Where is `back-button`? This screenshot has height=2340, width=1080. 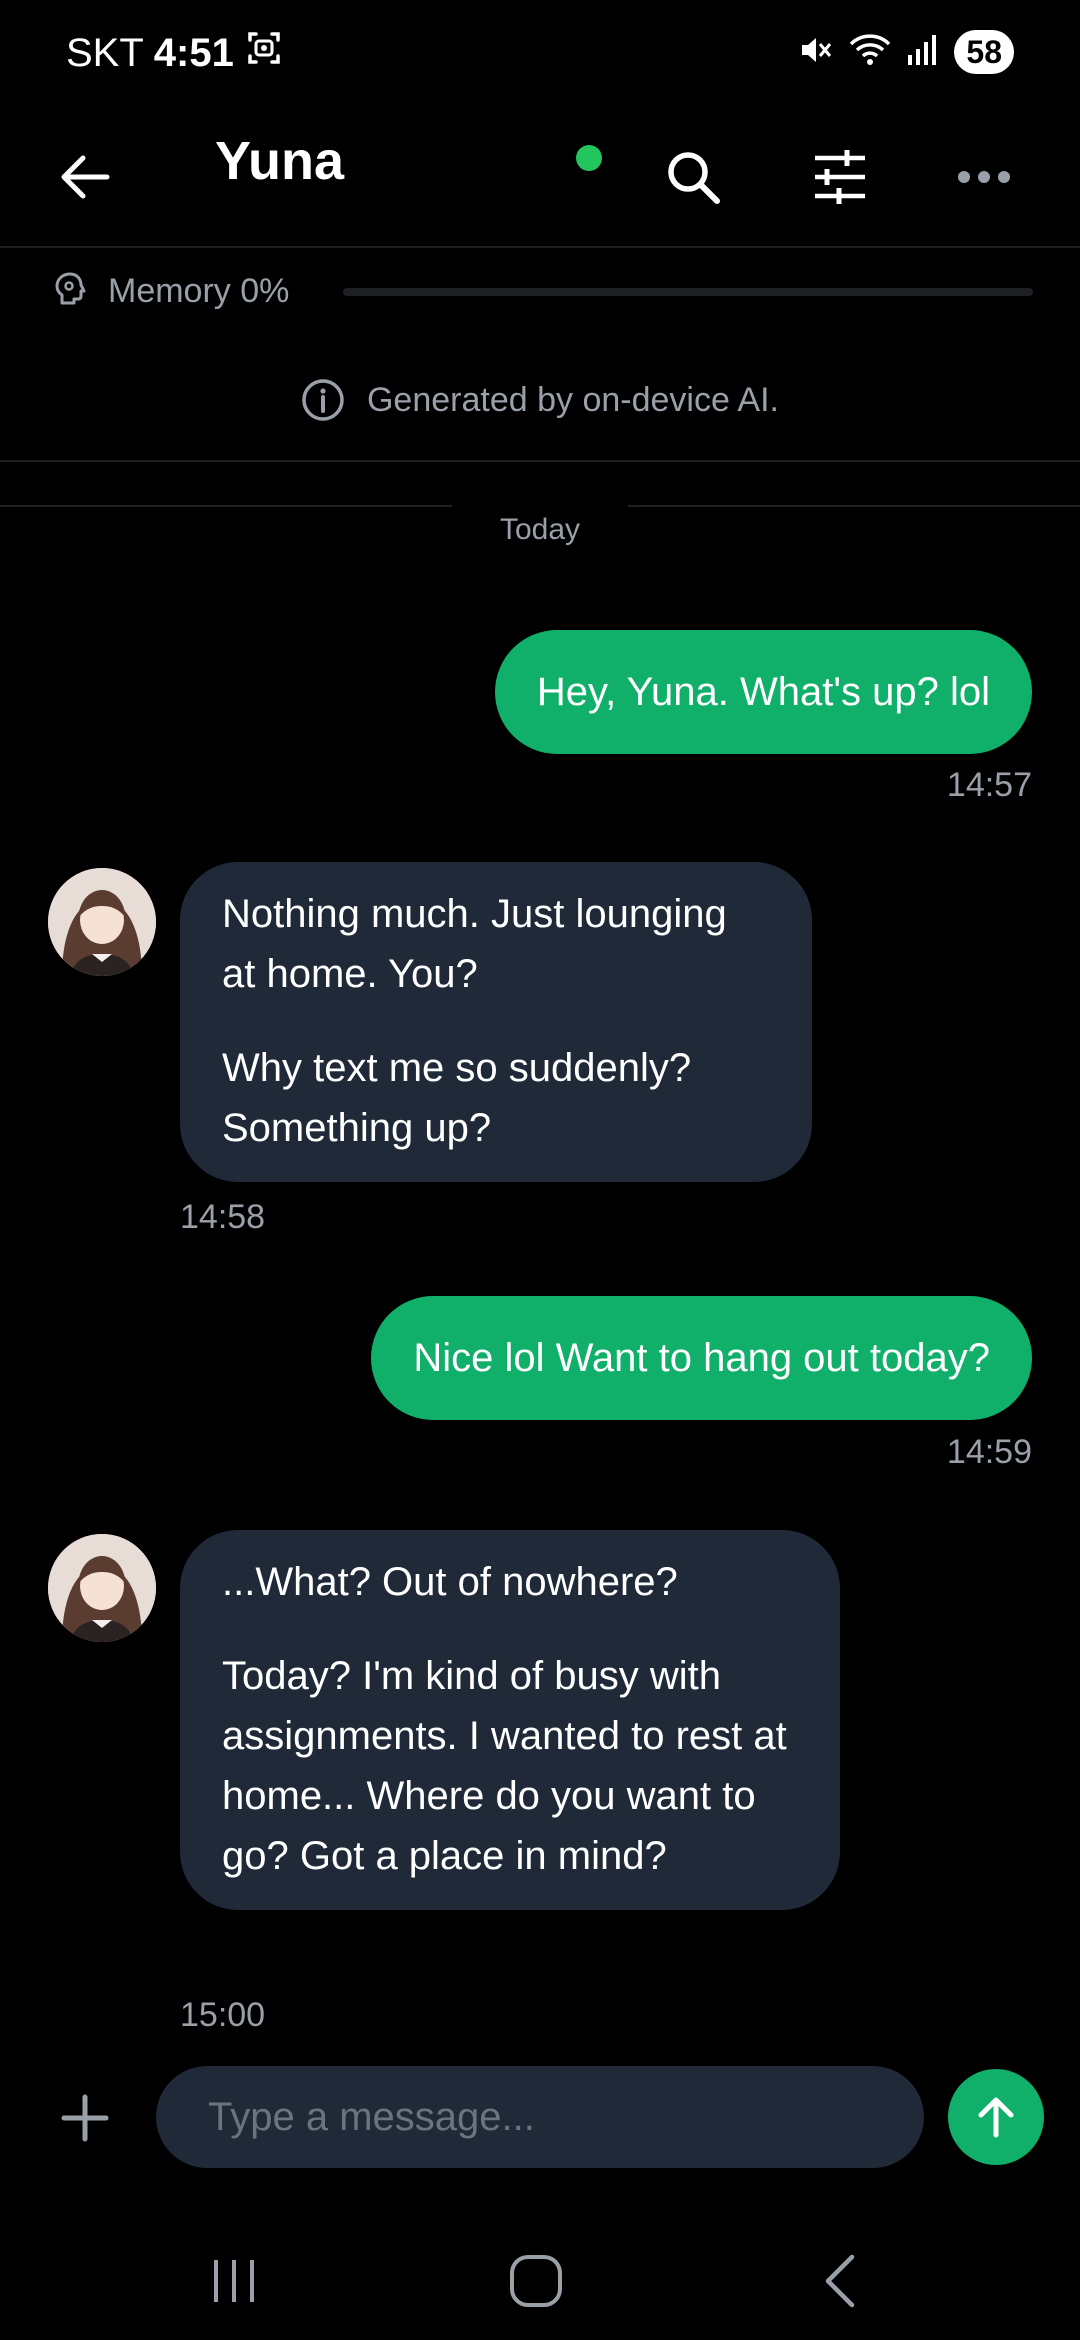 back-button is located at coordinates (85, 177).